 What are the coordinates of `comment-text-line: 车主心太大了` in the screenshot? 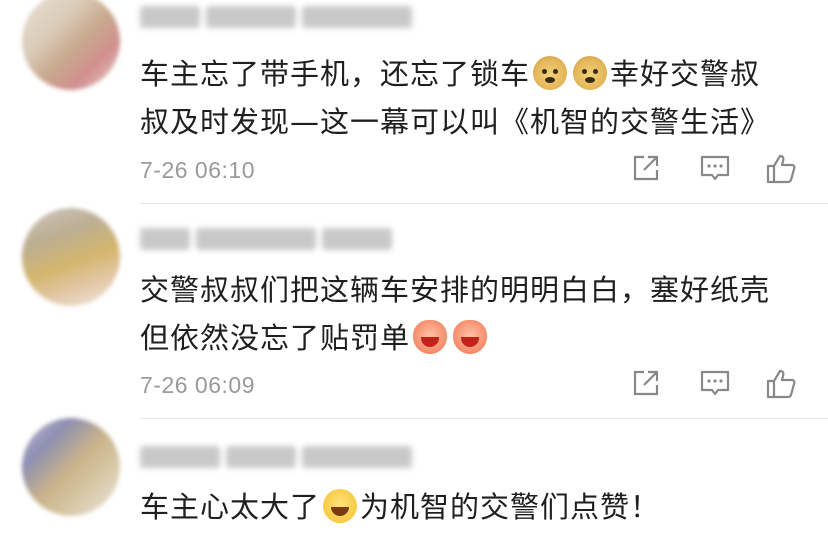 It's located at (230, 507).